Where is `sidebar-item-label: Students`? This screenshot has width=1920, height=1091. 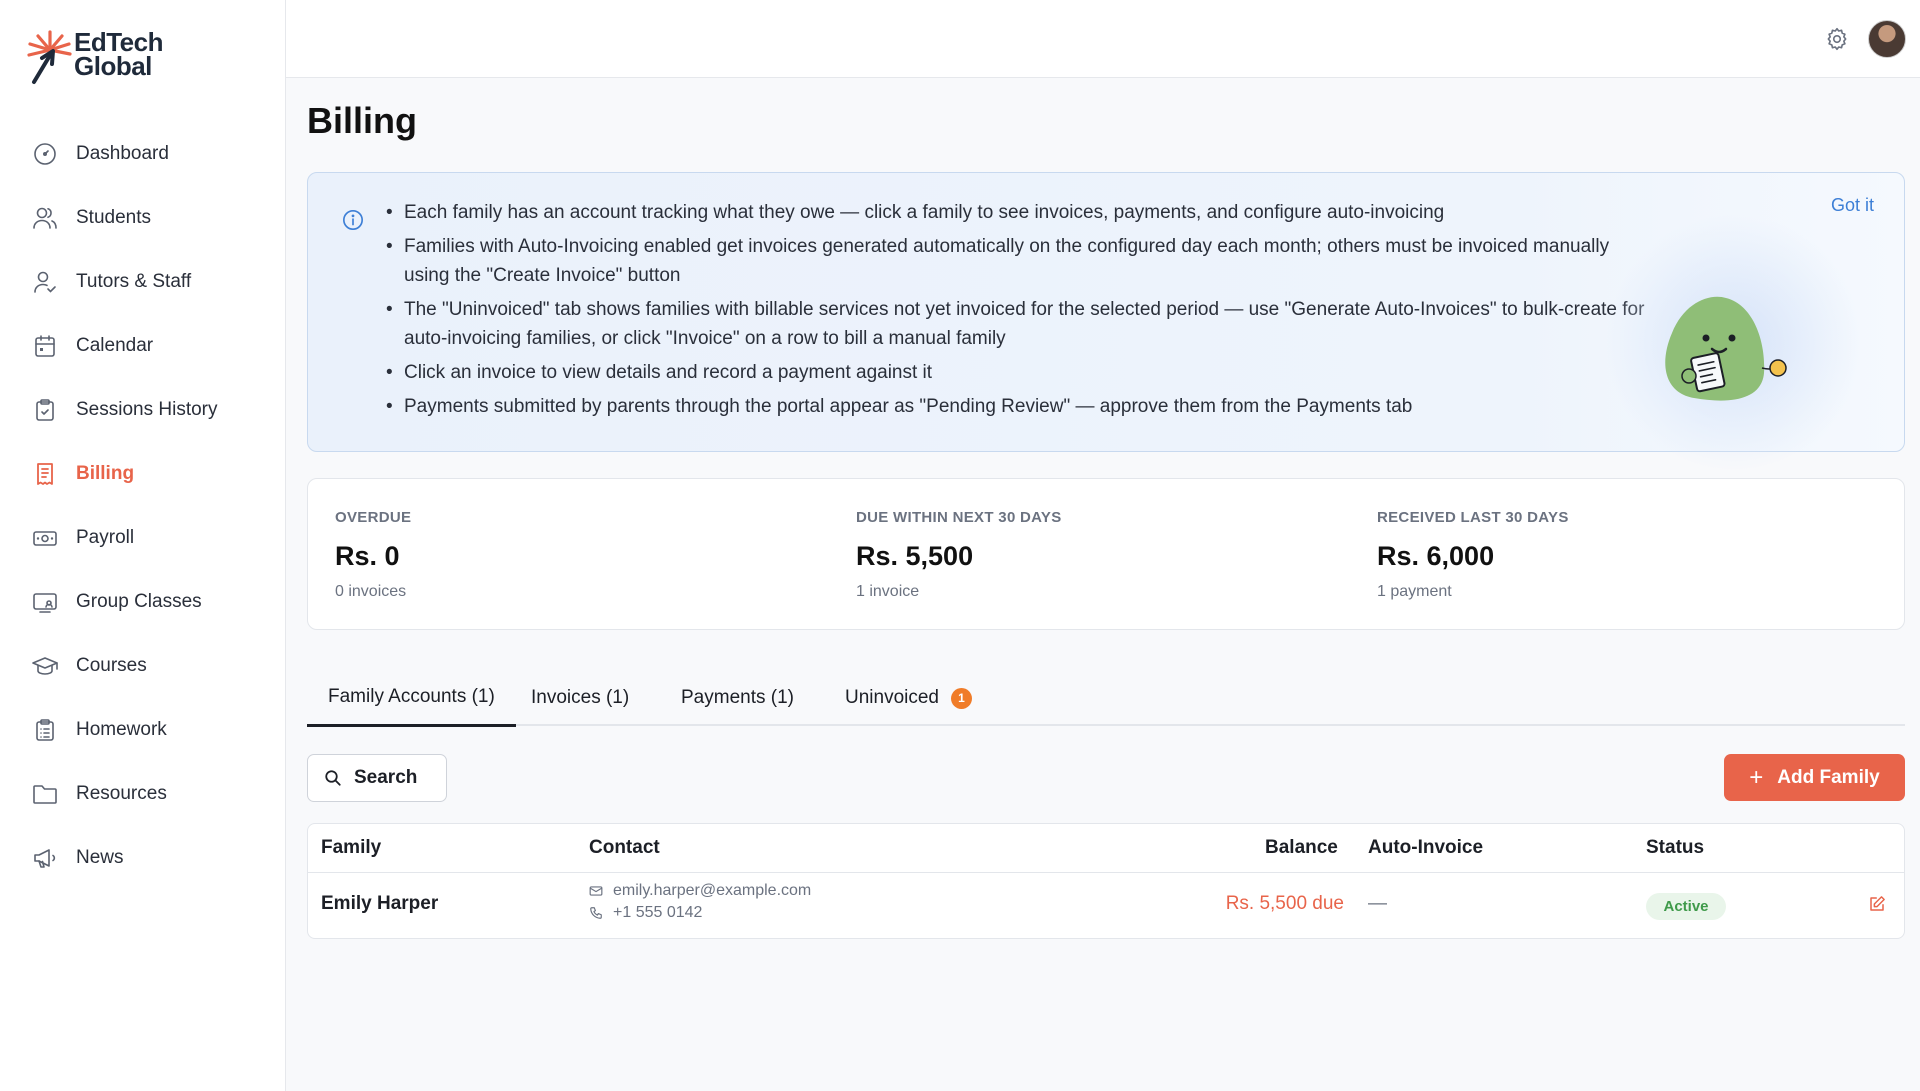
sidebar-item-label: Students is located at coordinates (113, 217).